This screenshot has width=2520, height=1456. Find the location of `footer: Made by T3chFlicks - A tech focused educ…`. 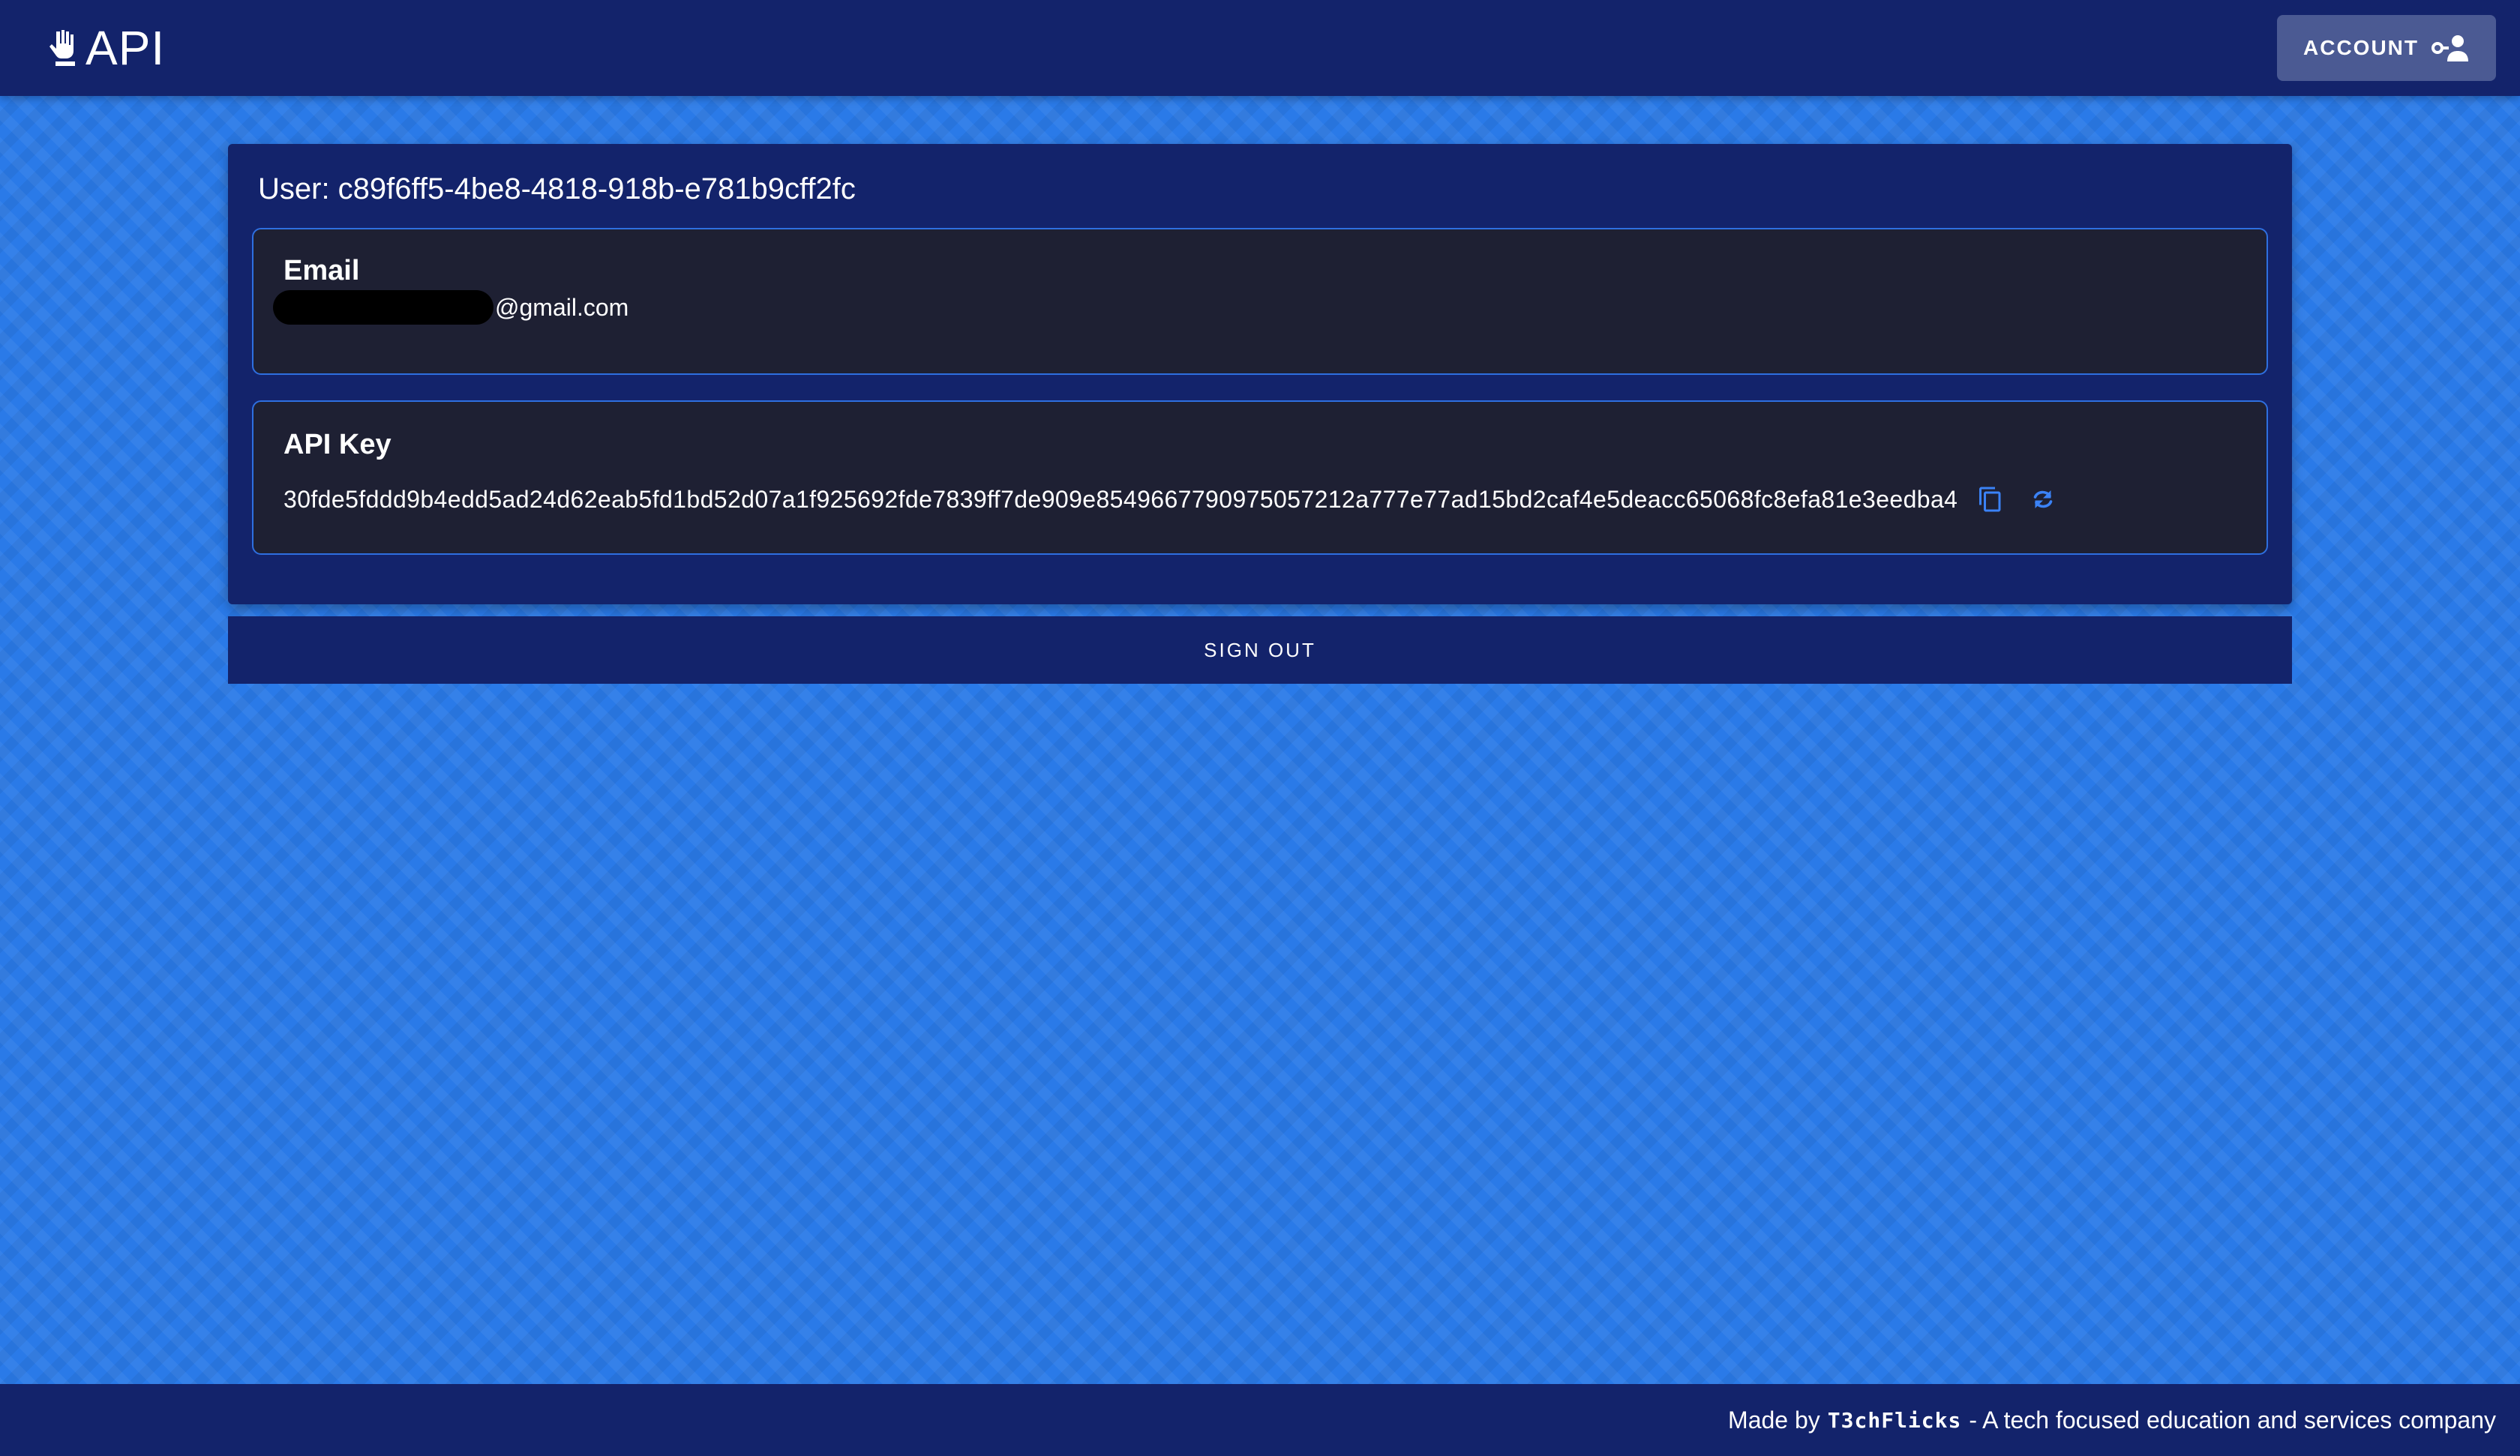

footer: Made by T3chFlicks - A tech focused educ… is located at coordinates (1260, 1420).